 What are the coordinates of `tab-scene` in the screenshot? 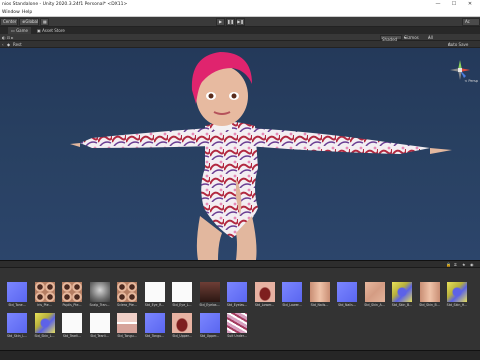 It's located at (3, 30).